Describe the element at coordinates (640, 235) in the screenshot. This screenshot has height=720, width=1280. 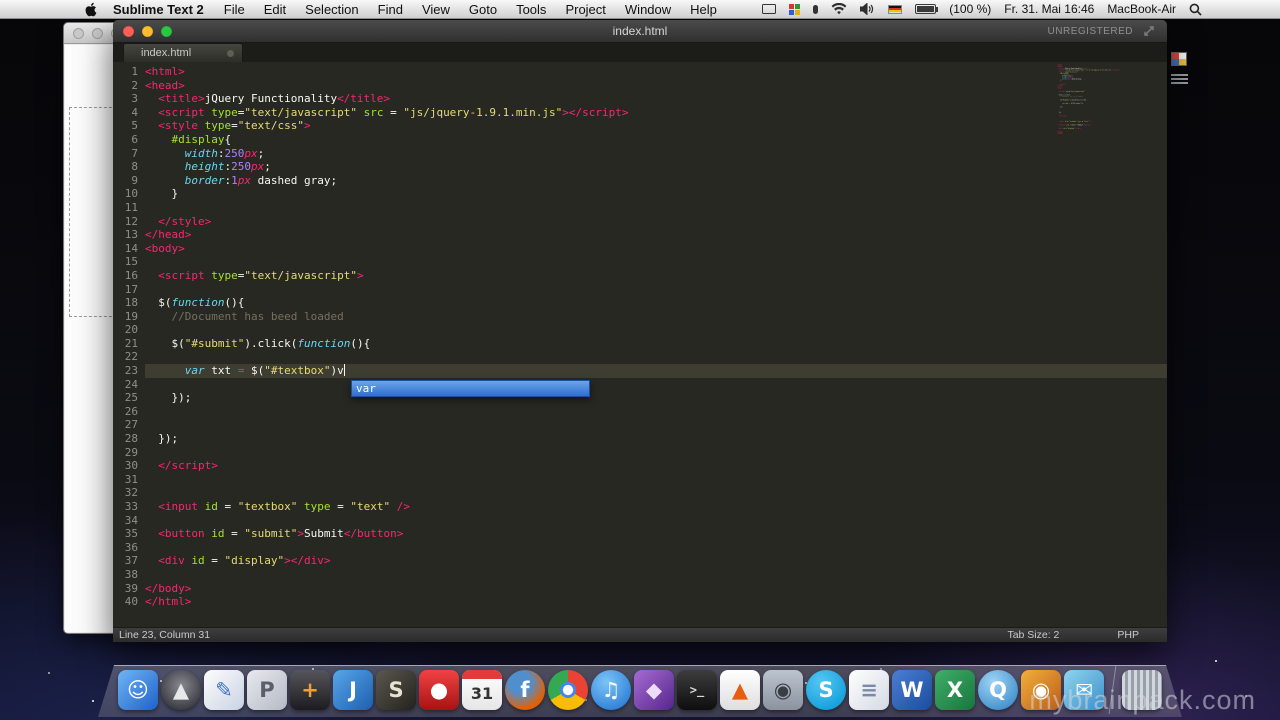
I see `code-line: 13 </head>` at that location.